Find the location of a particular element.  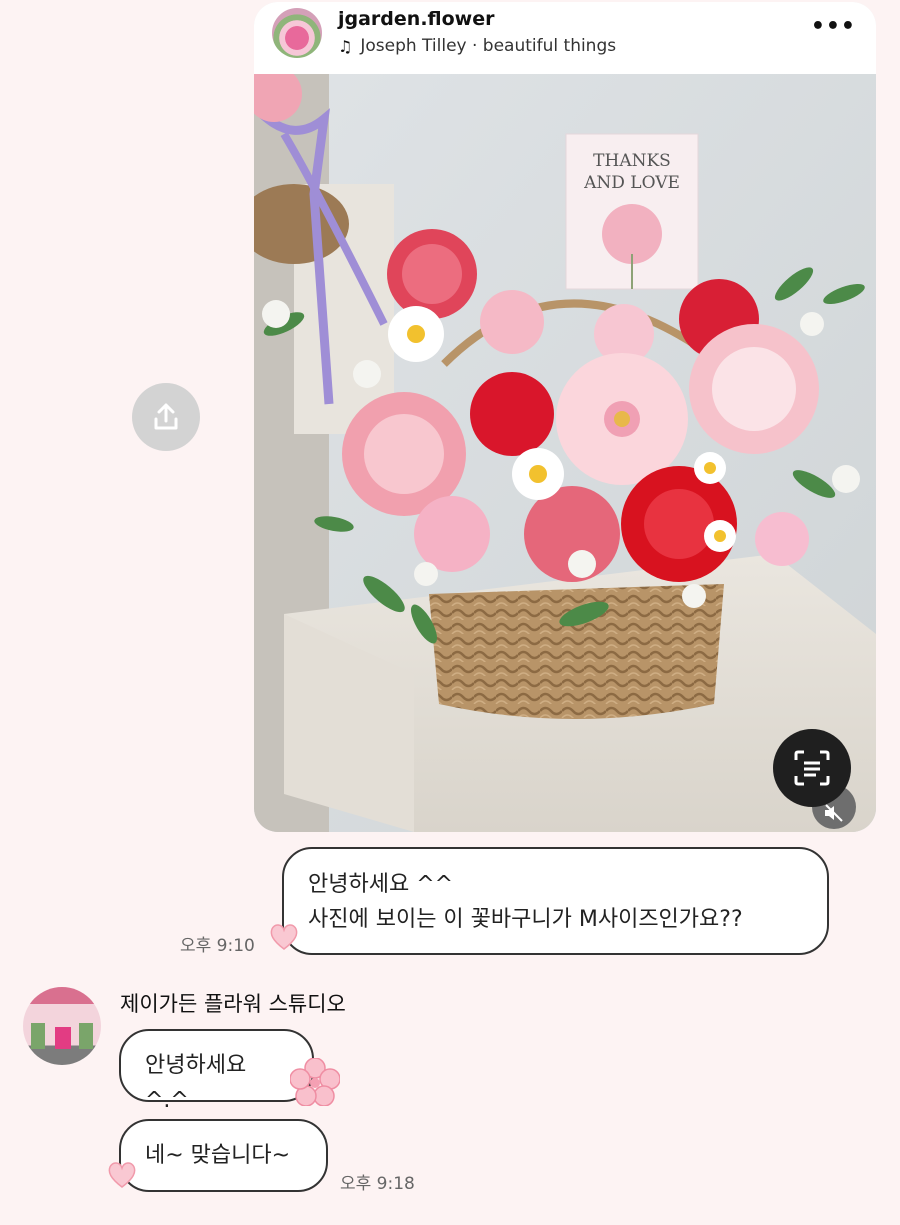

account-name: jgarden.flower is located at coordinates (416, 19).